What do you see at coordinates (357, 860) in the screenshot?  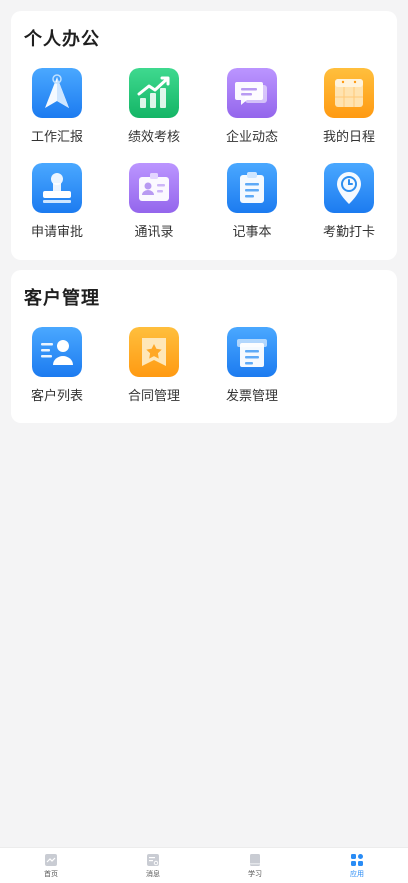 I see `apps-grid-icon` at bounding box center [357, 860].